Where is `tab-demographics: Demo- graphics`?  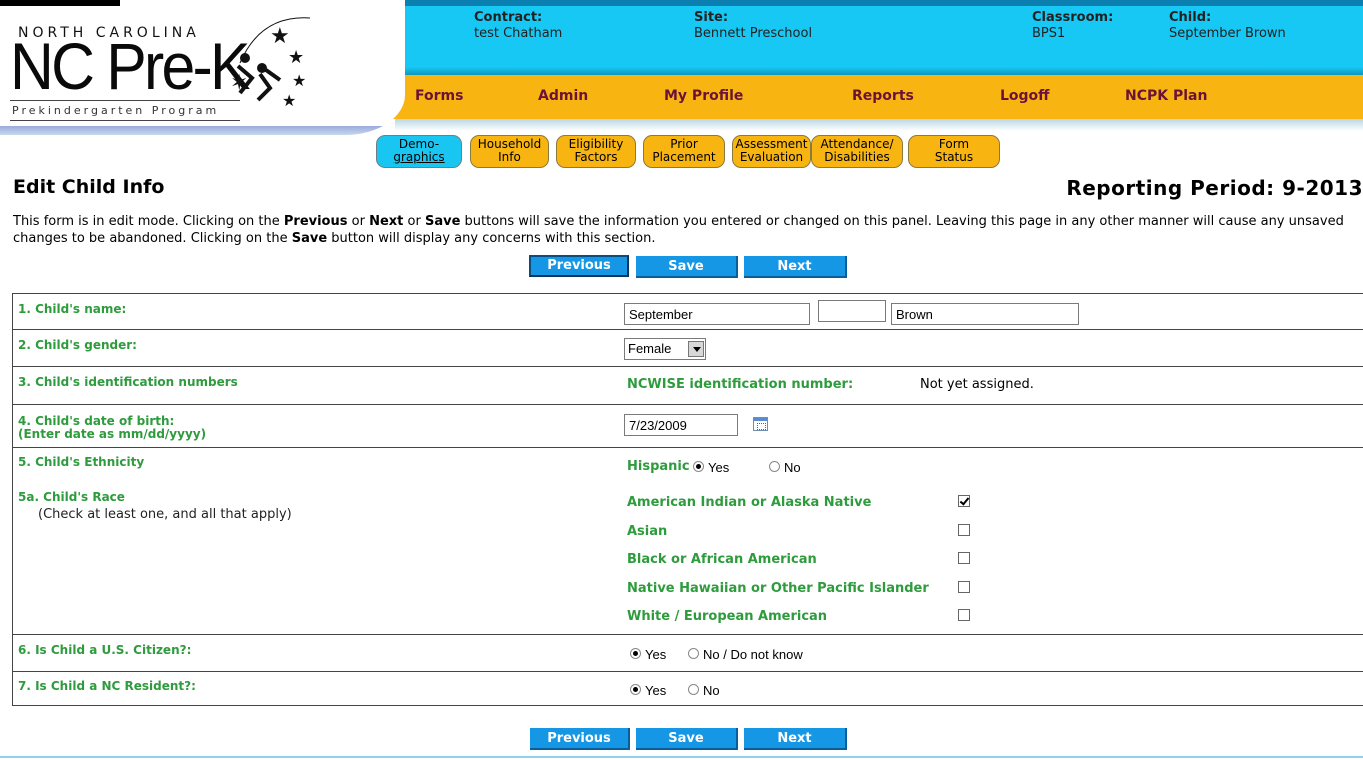 tab-demographics: Demo- graphics is located at coordinates (419, 151).